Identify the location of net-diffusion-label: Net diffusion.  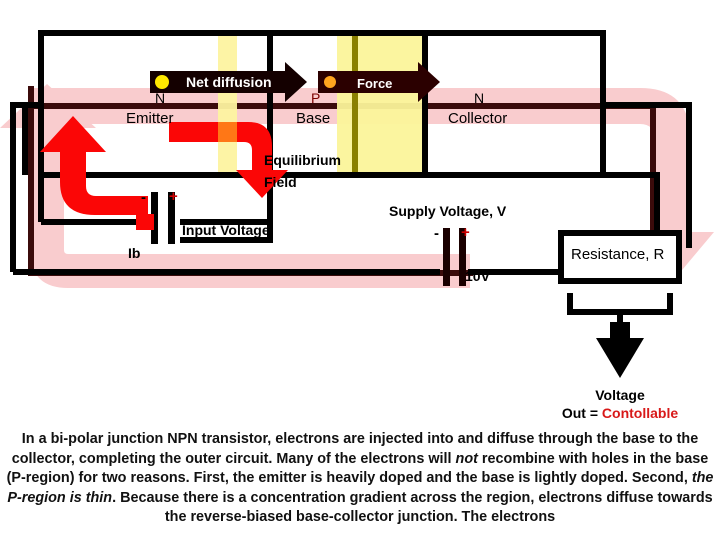
(229, 82).